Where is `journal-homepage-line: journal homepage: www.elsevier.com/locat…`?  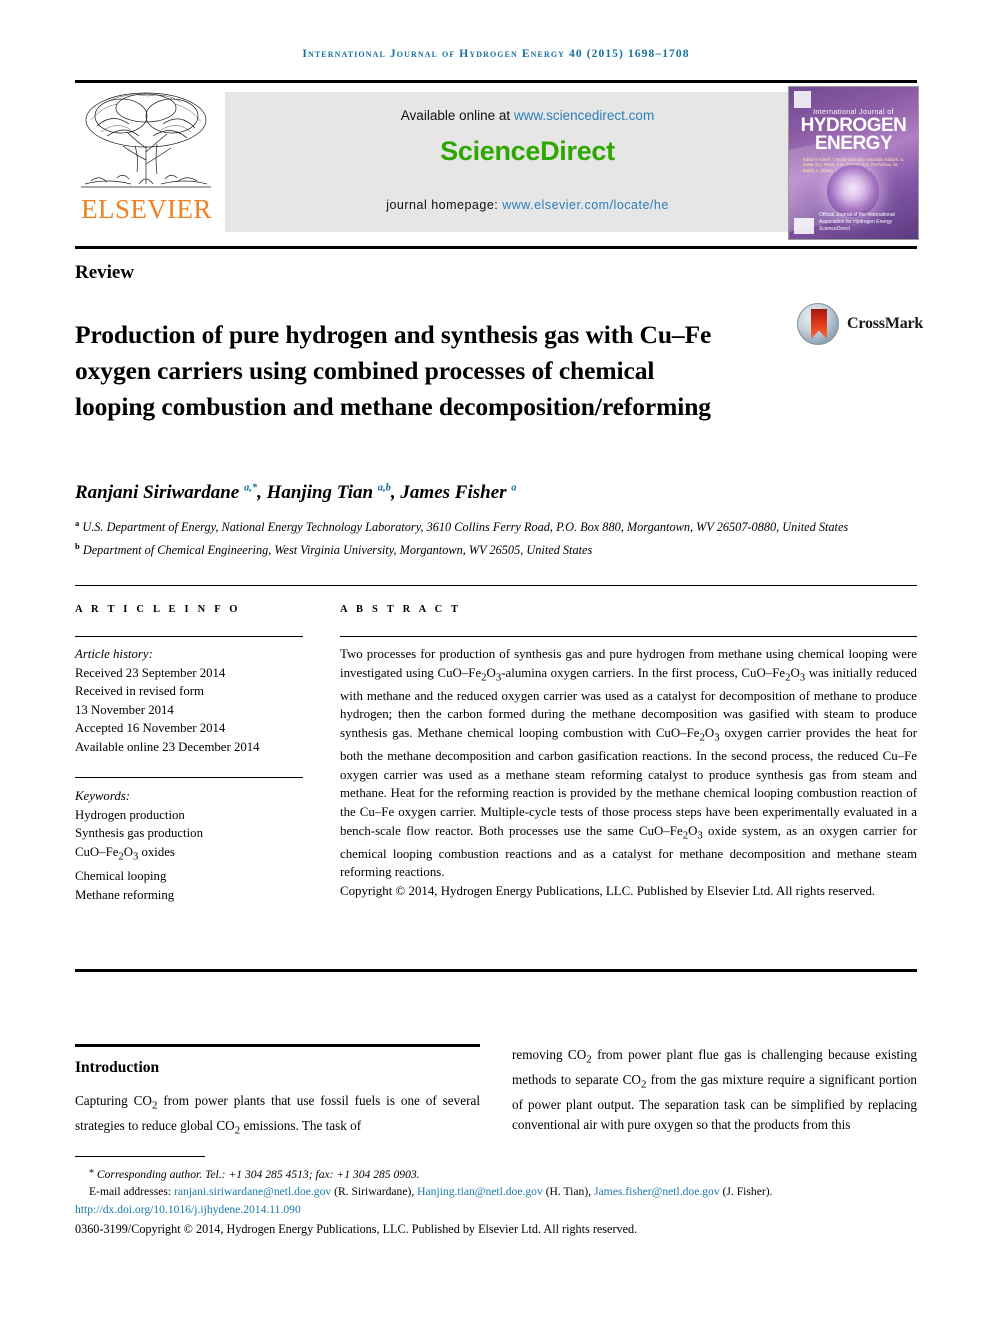 journal-homepage-line: journal homepage: www.elsevier.com/locat… is located at coordinates (527, 205).